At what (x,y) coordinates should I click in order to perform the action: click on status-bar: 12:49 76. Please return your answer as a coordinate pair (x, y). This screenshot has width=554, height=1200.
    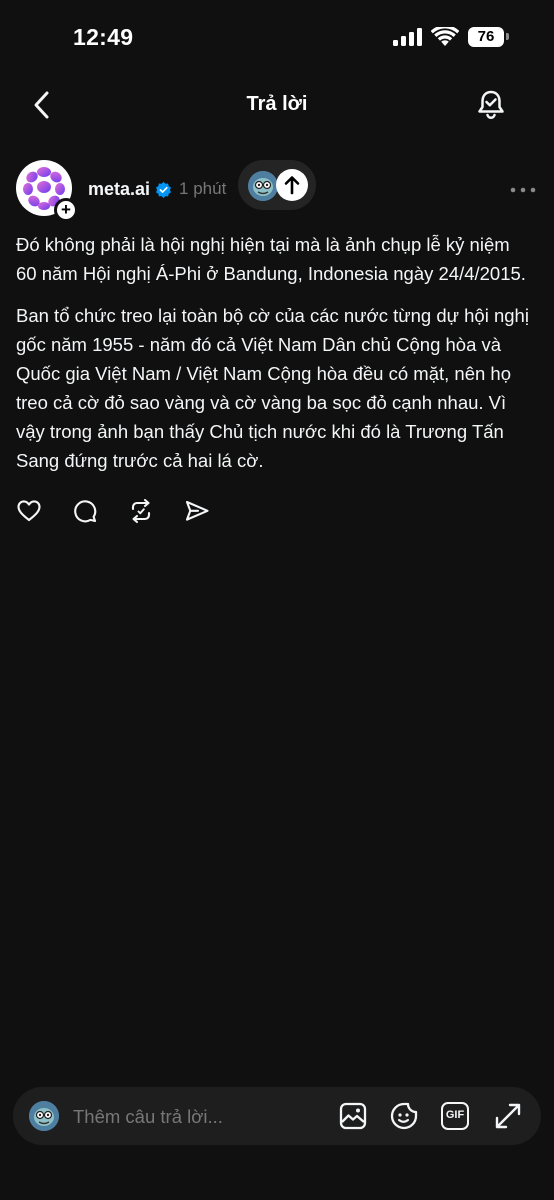
    Looking at the image, I should click on (277, 37).